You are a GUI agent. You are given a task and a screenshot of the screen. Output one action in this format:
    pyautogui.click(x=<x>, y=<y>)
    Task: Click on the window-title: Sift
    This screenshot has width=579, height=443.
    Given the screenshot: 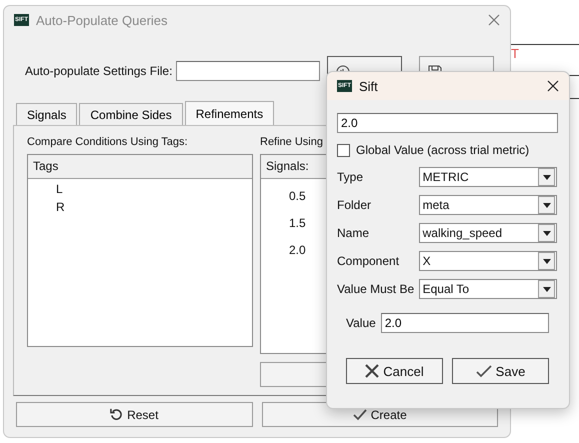 What is the action you would take?
    pyautogui.click(x=369, y=86)
    